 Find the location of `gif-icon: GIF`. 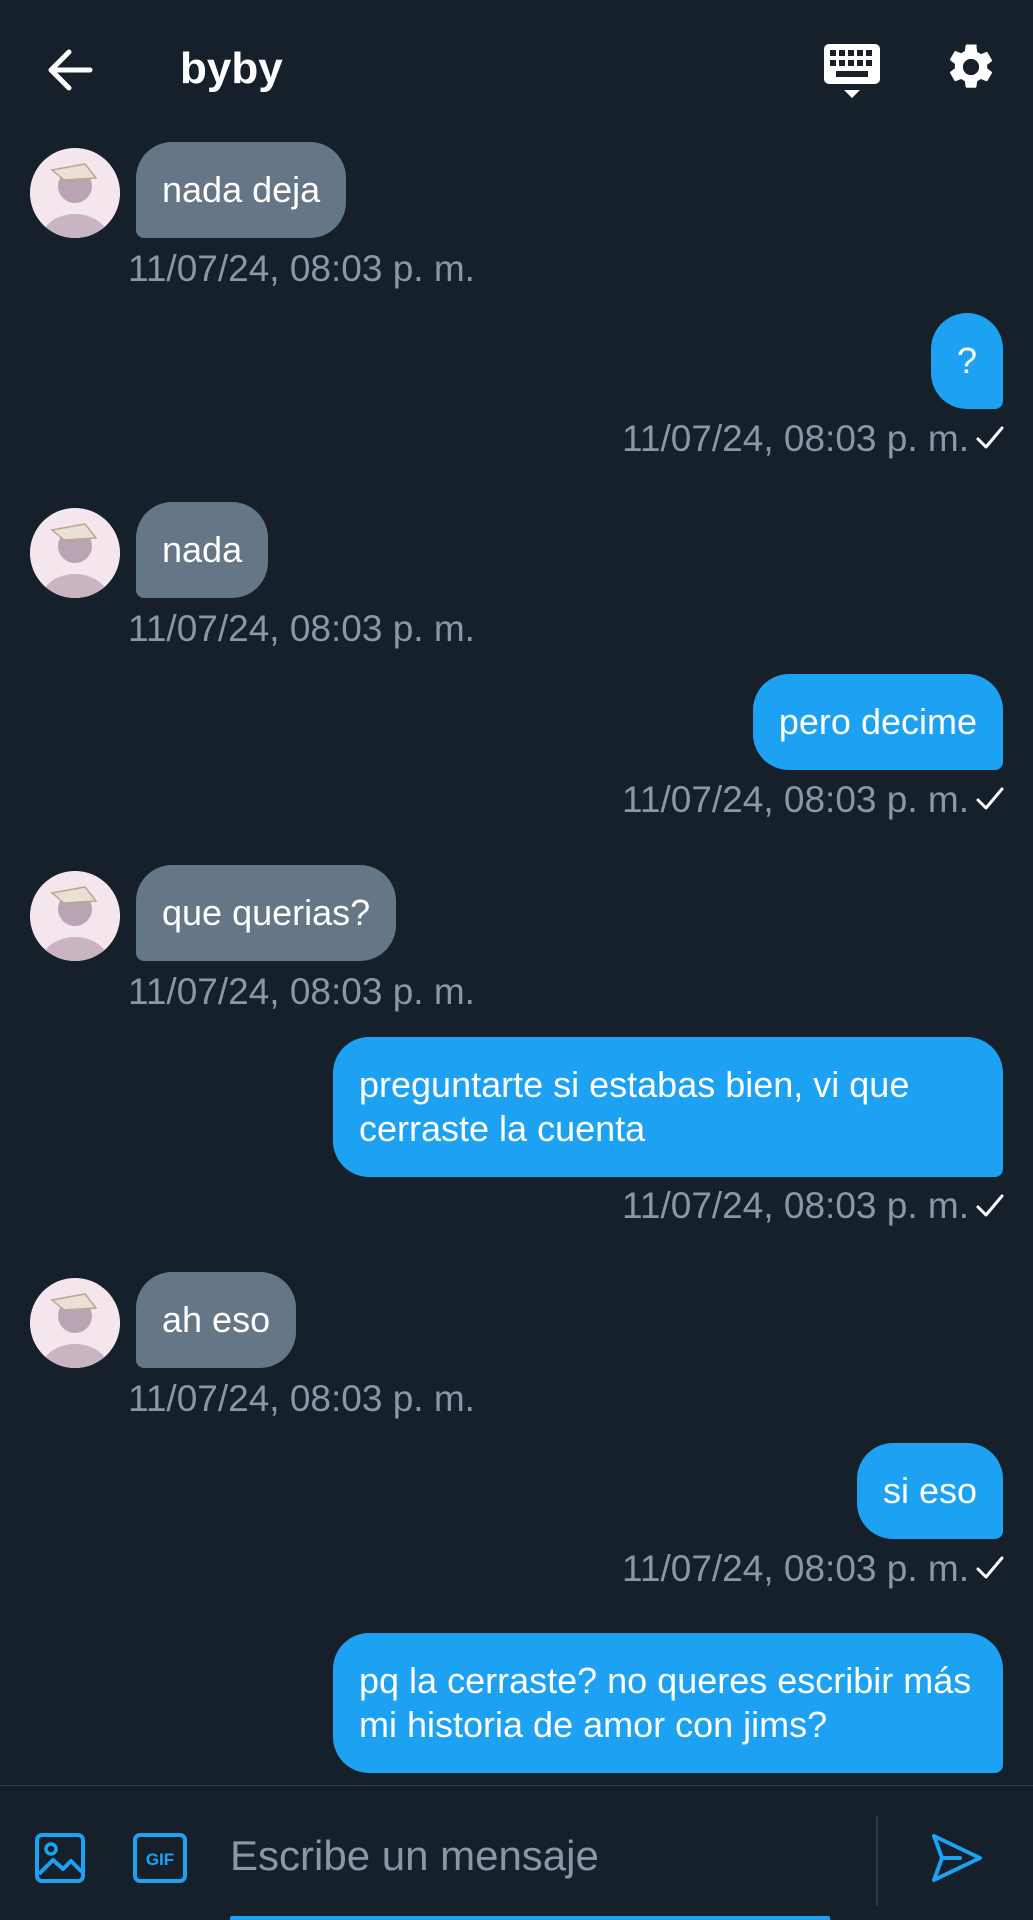

gif-icon: GIF is located at coordinates (160, 1858).